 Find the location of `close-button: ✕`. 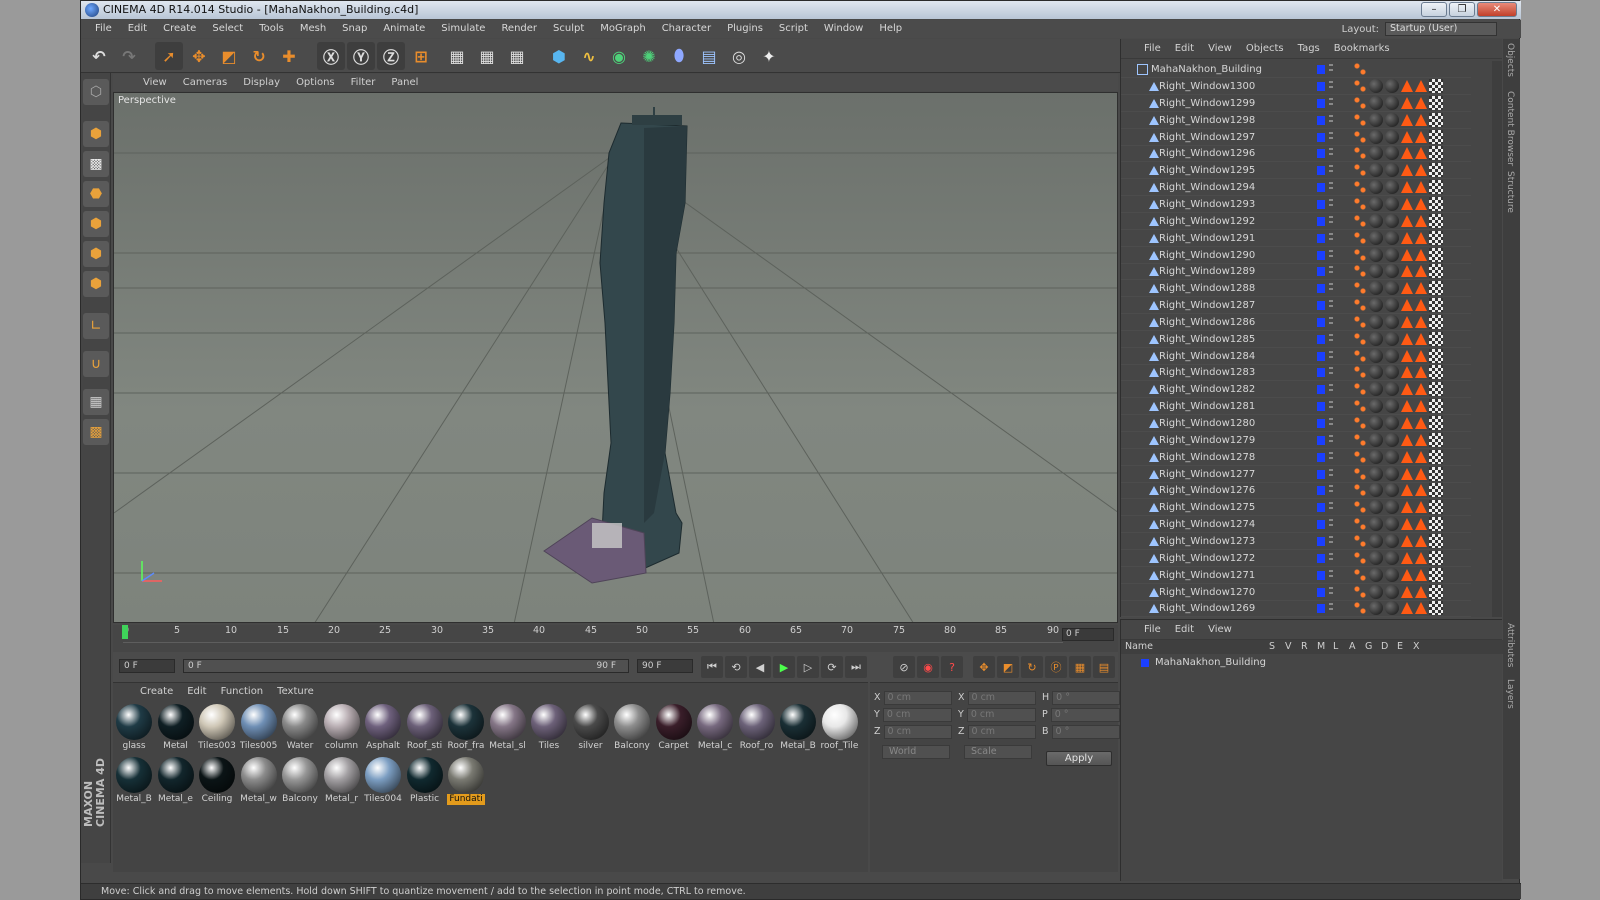

close-button: ✕ is located at coordinates (1497, 9).